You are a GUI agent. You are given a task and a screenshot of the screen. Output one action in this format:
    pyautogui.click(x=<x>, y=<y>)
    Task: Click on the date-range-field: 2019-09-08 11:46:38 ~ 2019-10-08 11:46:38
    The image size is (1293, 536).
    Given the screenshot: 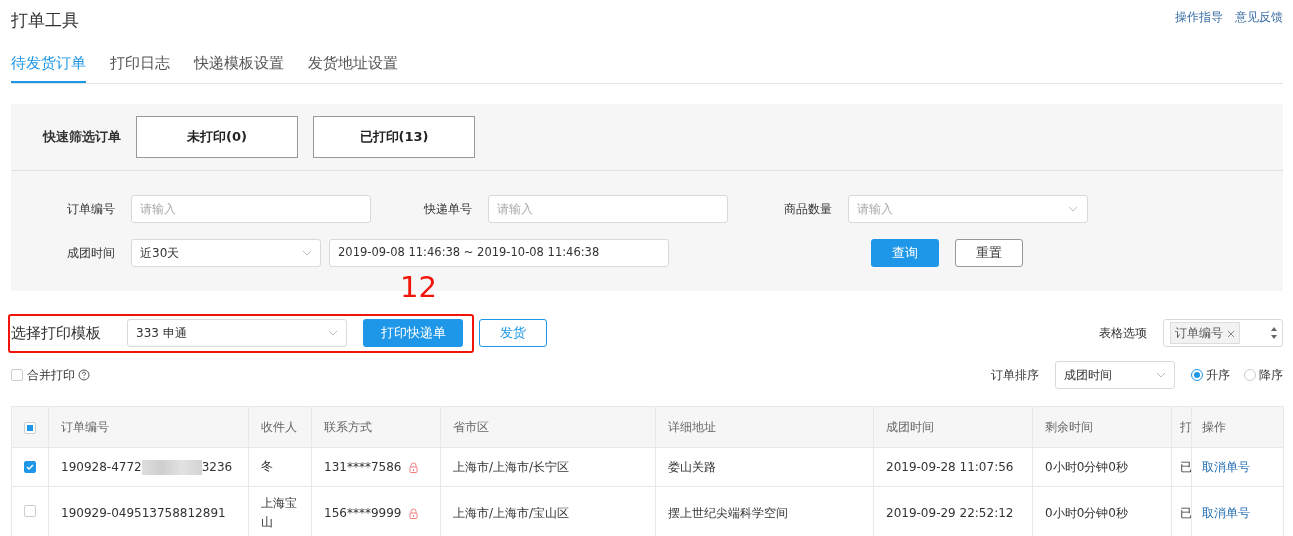 What is the action you would take?
    pyautogui.click(x=499, y=253)
    